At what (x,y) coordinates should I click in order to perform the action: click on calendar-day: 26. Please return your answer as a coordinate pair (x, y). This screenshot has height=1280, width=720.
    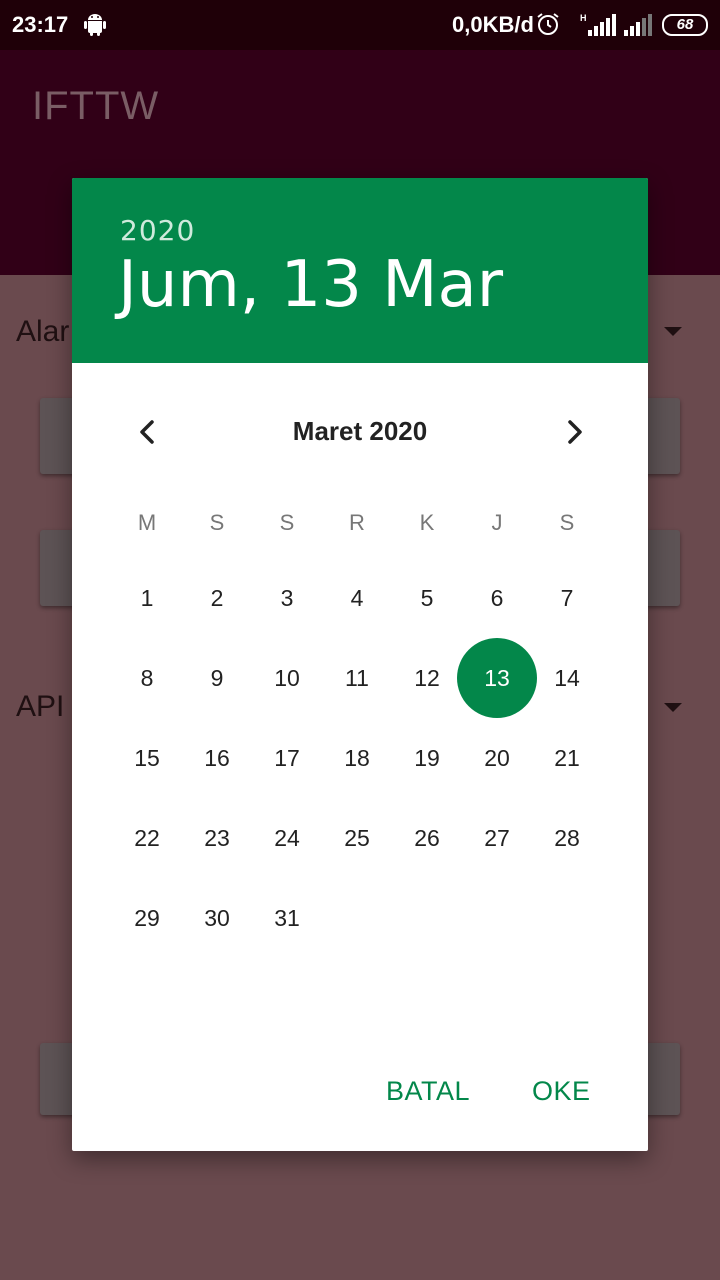
    Looking at the image, I should click on (427, 838).